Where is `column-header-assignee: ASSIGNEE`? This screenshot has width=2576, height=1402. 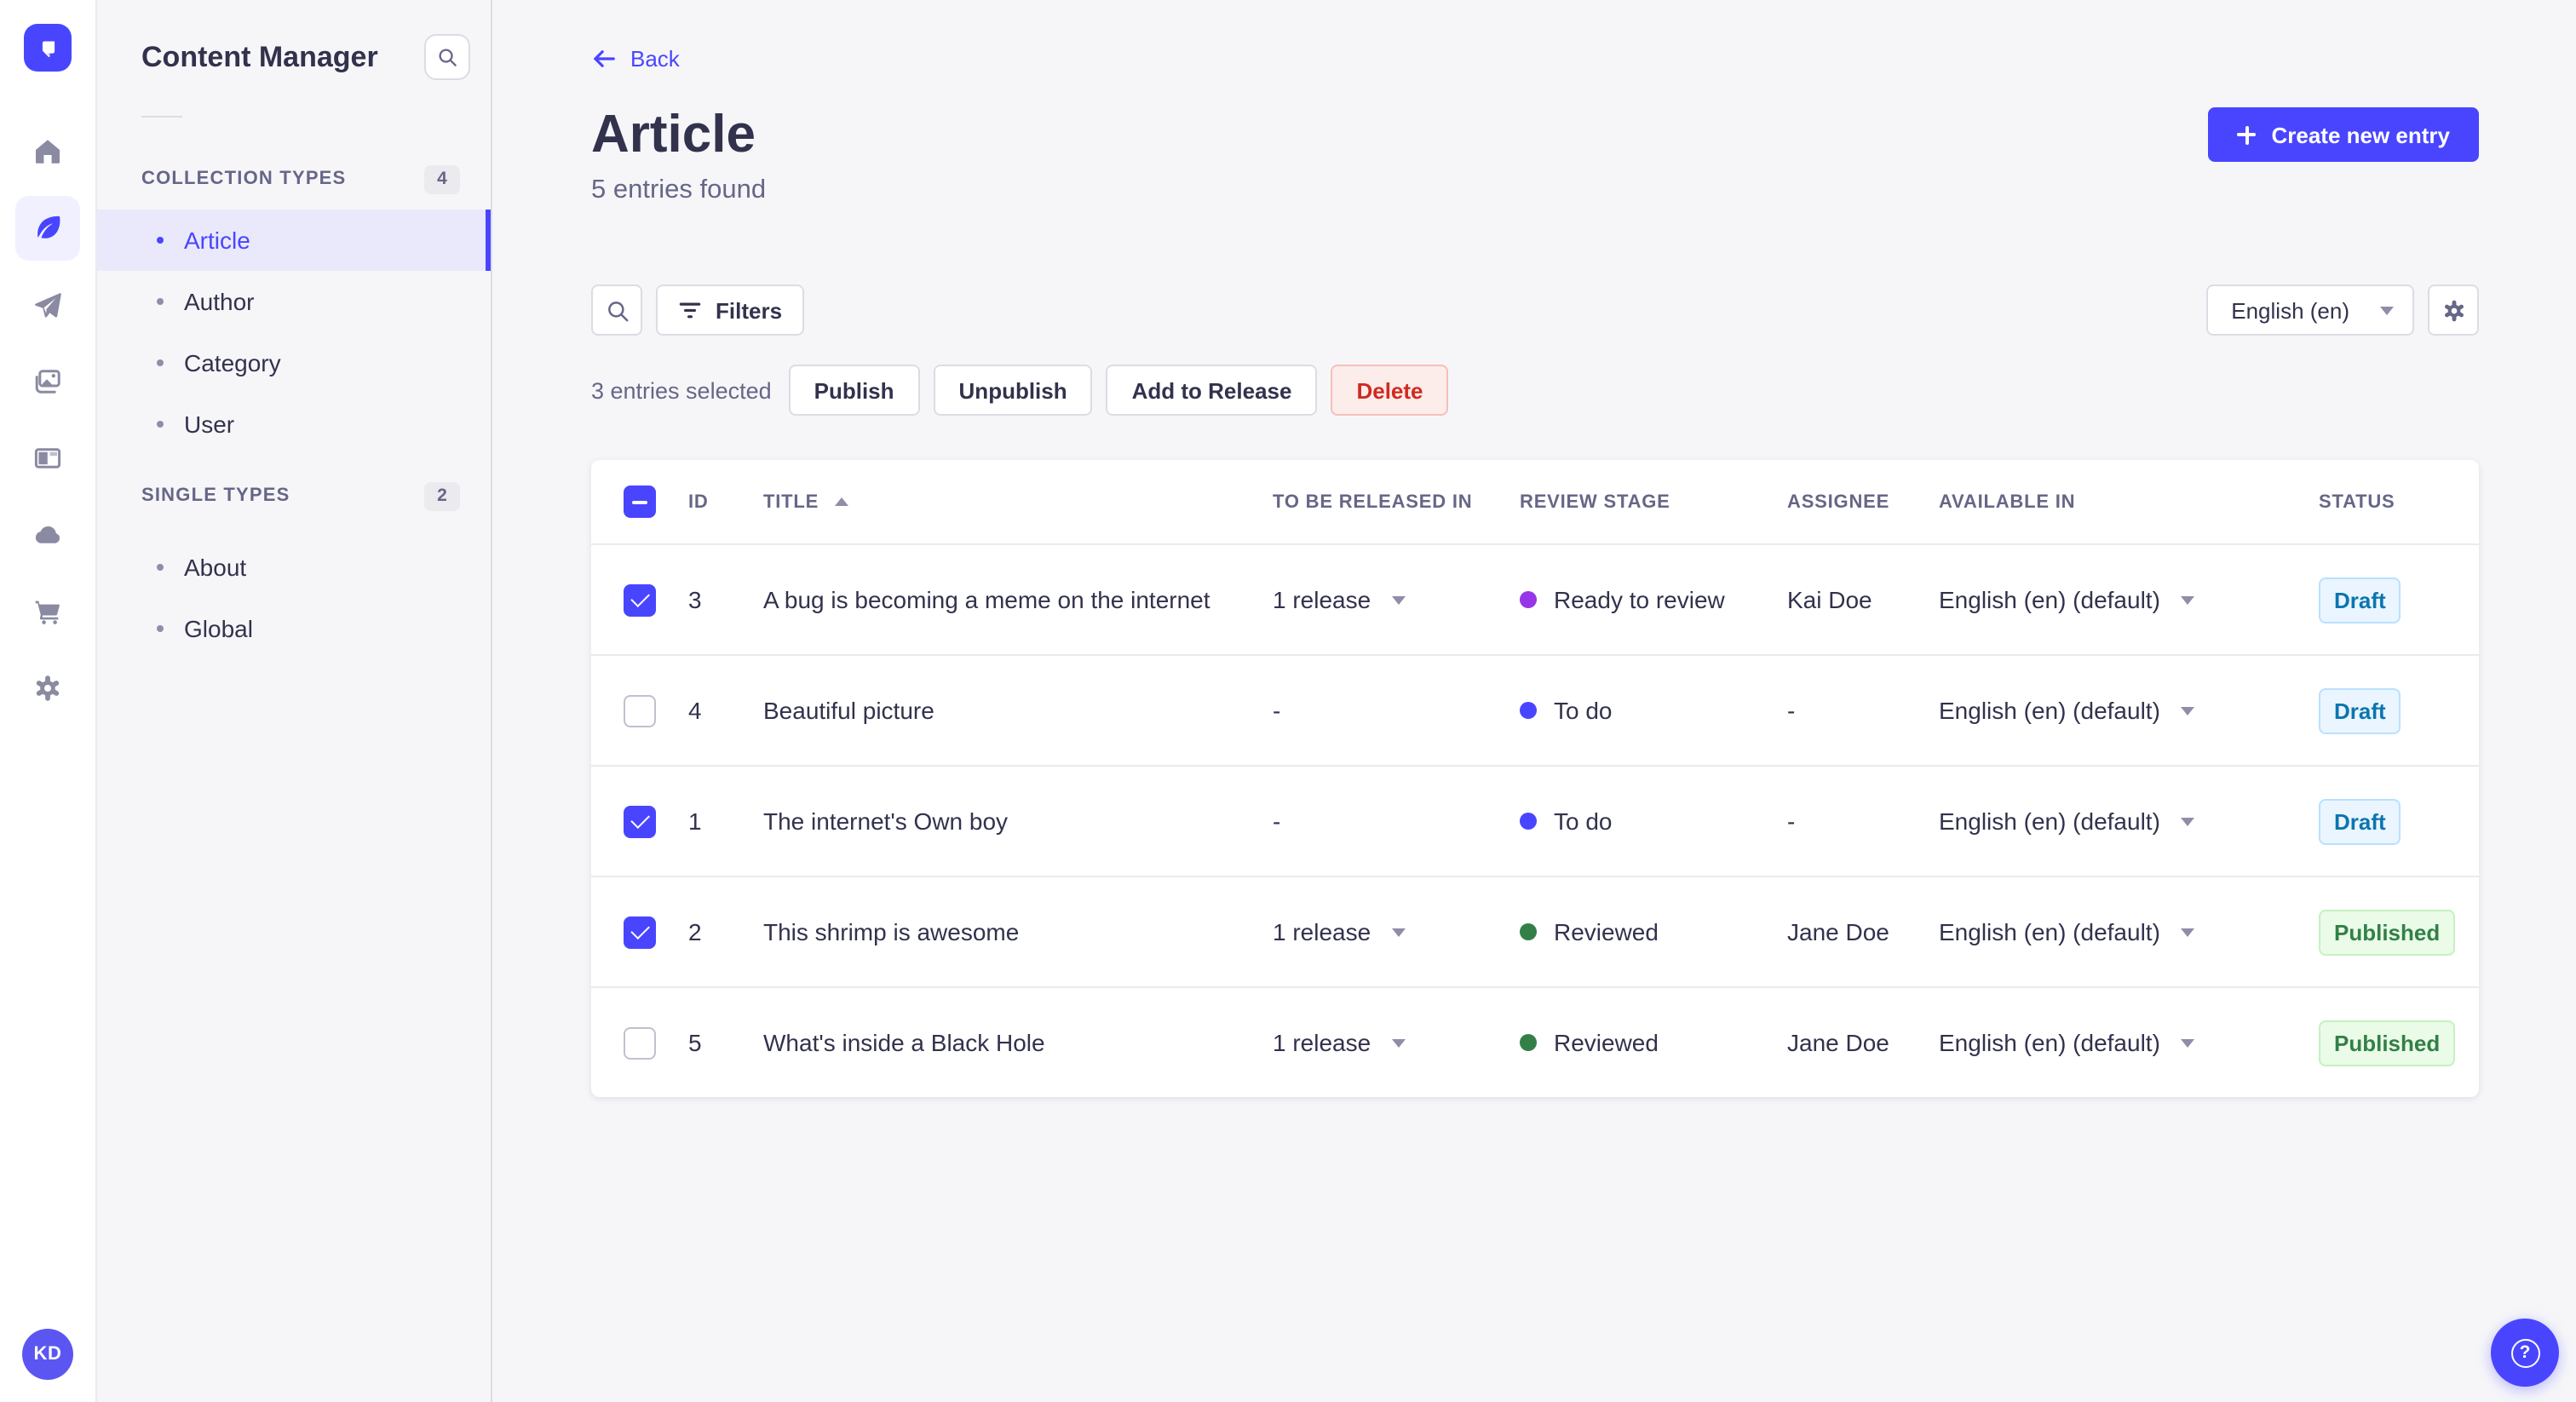
column-header-assignee: ASSIGNEE is located at coordinates (1863, 502).